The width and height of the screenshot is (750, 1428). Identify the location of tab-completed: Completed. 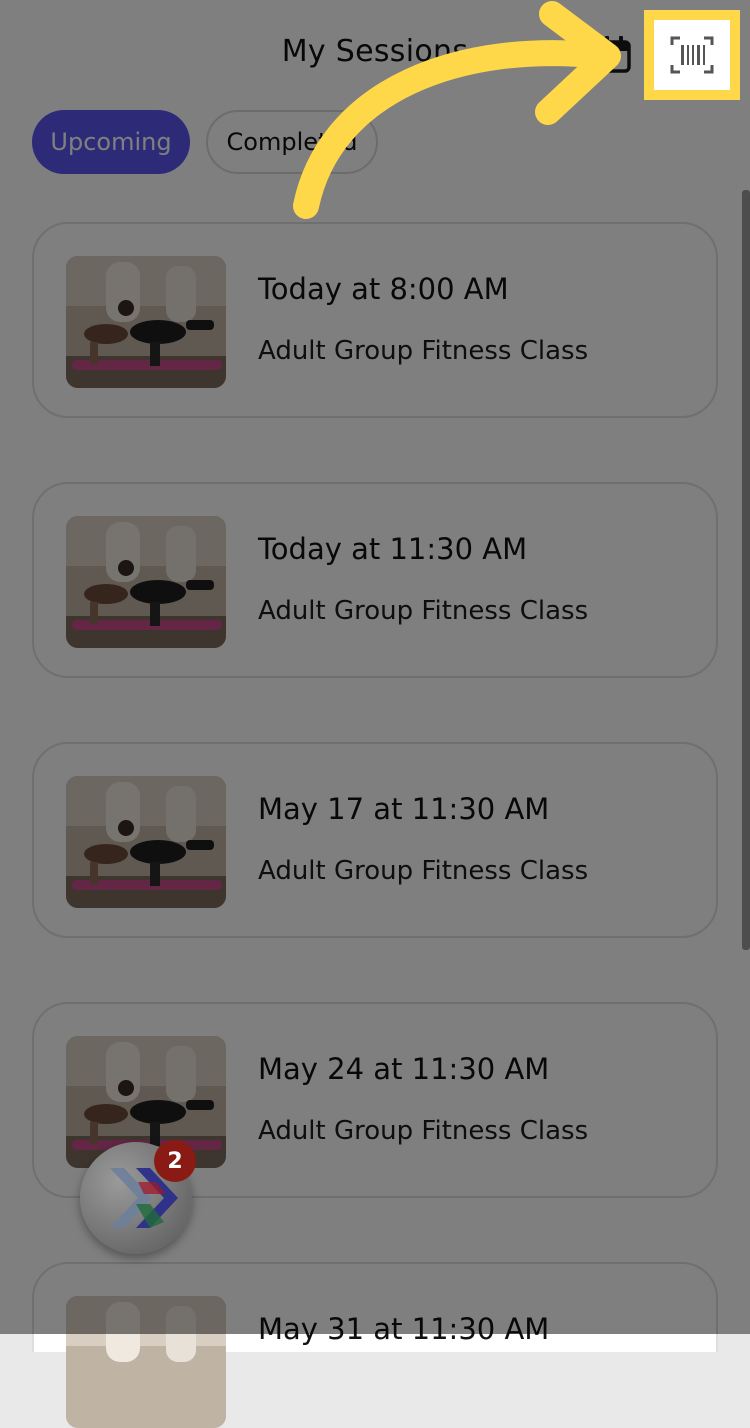
(292, 142).